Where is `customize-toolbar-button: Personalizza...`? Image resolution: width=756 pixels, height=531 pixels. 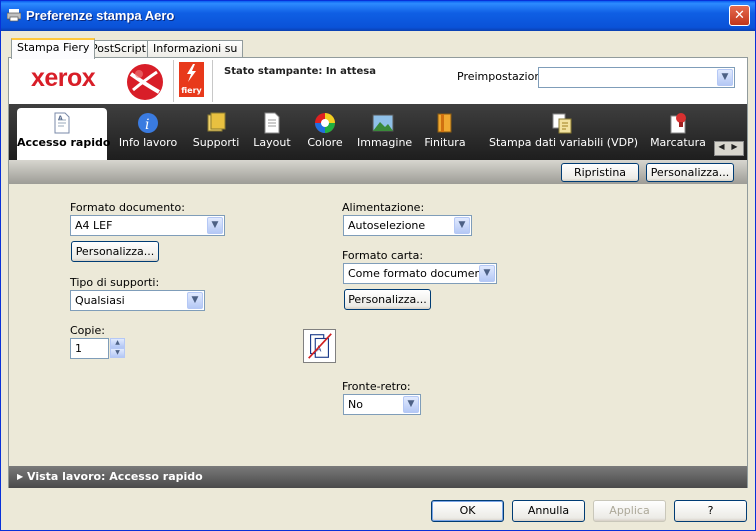
customize-toolbar-button: Personalizza... is located at coordinates (690, 172).